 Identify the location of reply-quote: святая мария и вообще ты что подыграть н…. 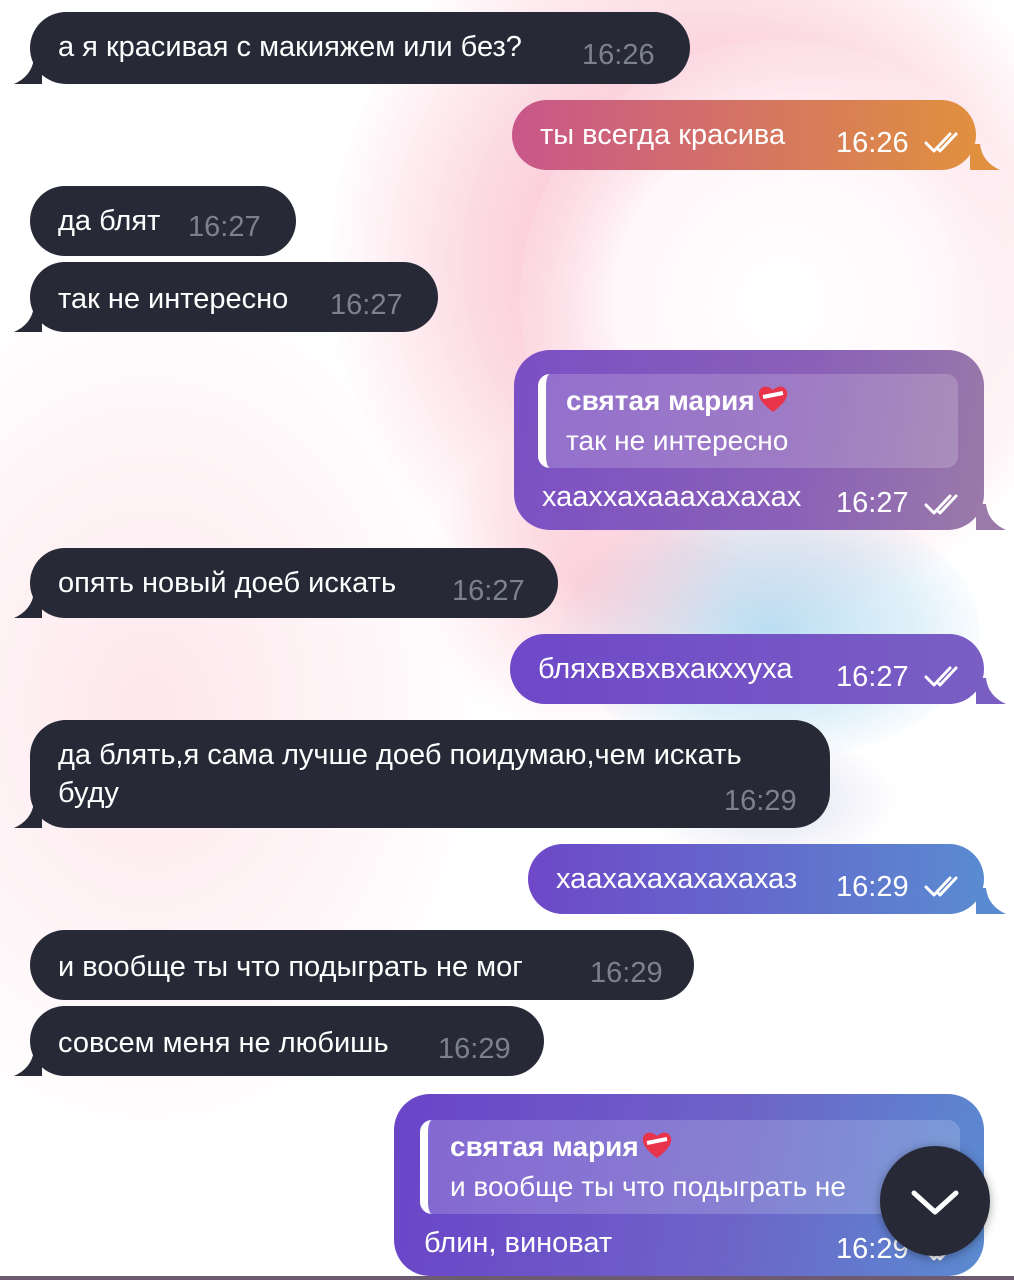
(690, 1167).